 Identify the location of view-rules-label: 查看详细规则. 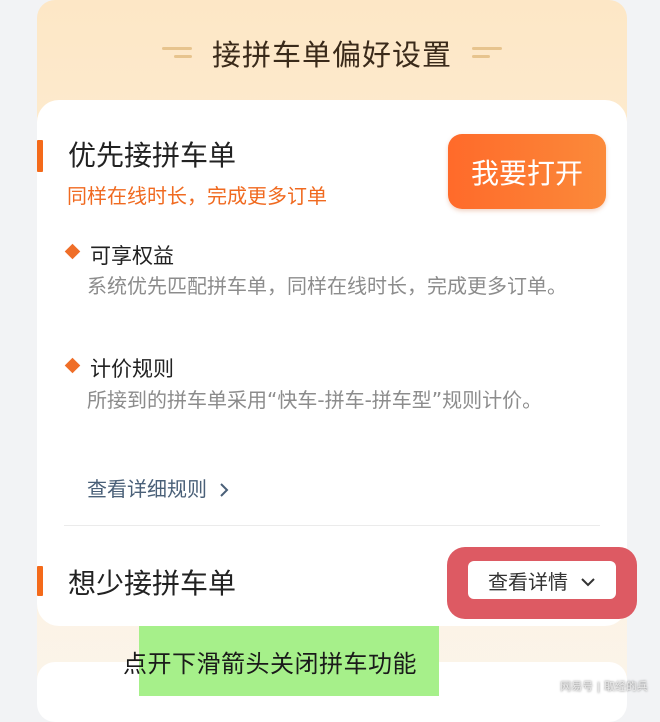
(147, 489).